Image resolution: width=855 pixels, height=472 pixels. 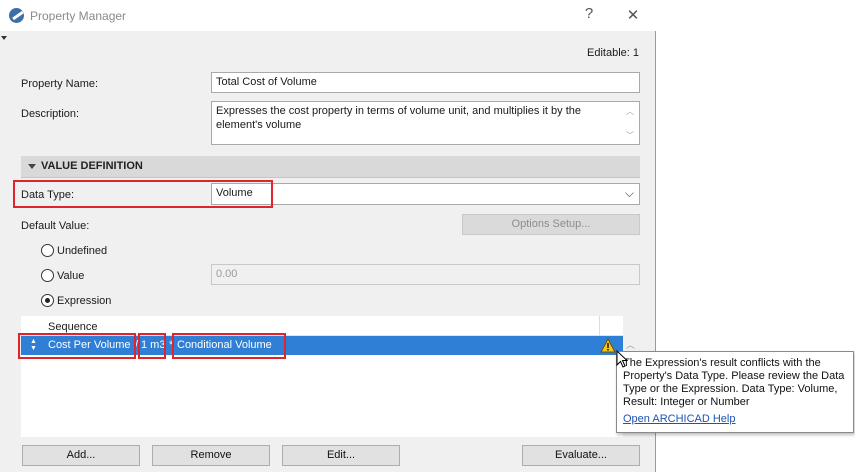 What do you see at coordinates (599, 326) in the screenshot?
I see `column-divider` at bounding box center [599, 326].